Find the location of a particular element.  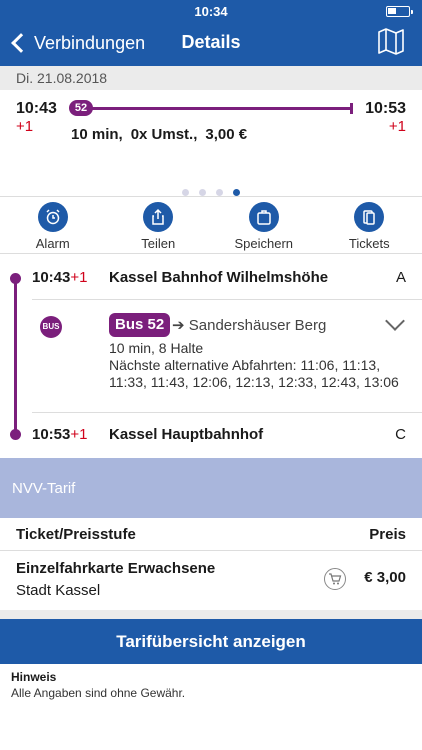

date-header: Di. 21.08.2018 is located at coordinates (211, 78).